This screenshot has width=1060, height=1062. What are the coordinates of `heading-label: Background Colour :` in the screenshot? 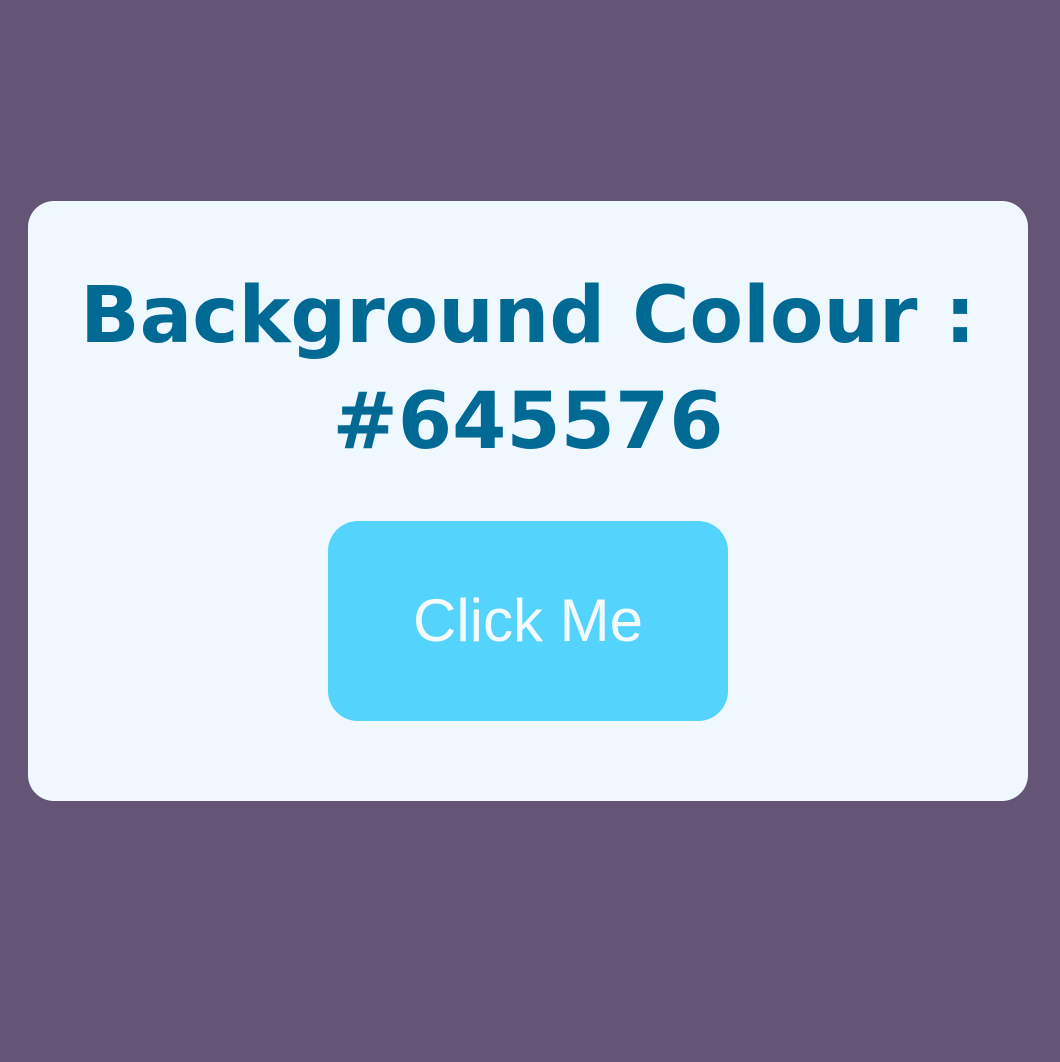 It's located at (528, 316).